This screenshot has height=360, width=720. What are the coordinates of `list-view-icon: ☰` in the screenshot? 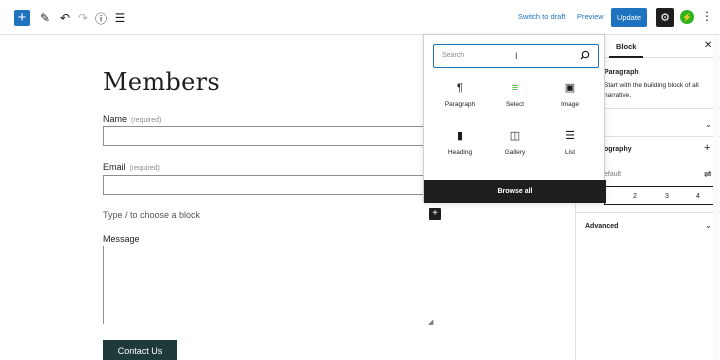 It's located at (120, 18).